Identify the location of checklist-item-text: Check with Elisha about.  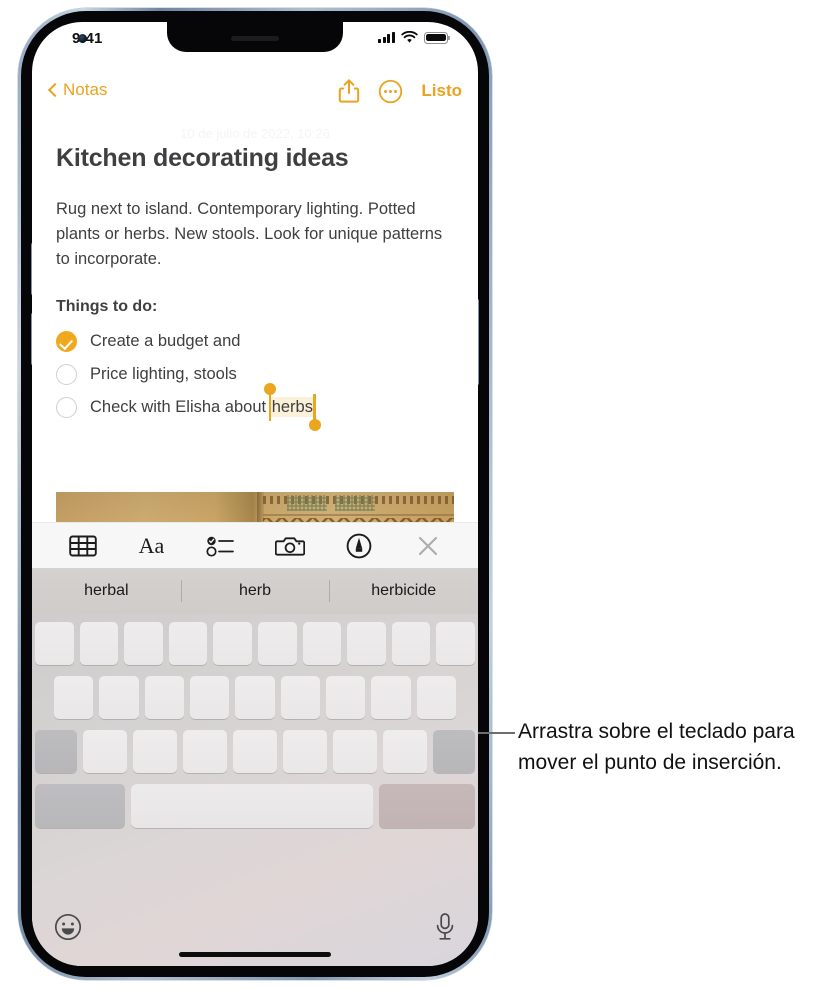
(180, 407).